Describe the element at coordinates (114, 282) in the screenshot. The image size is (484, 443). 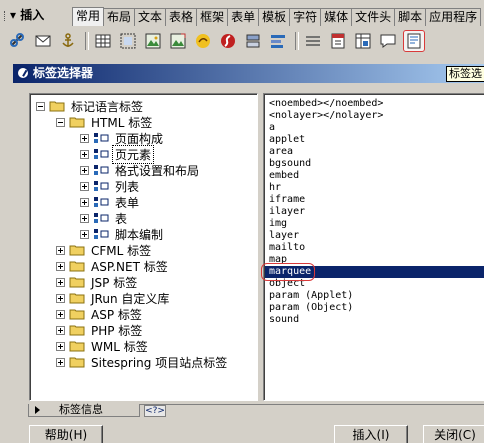
I see `tree-label: JSP 标签` at that location.